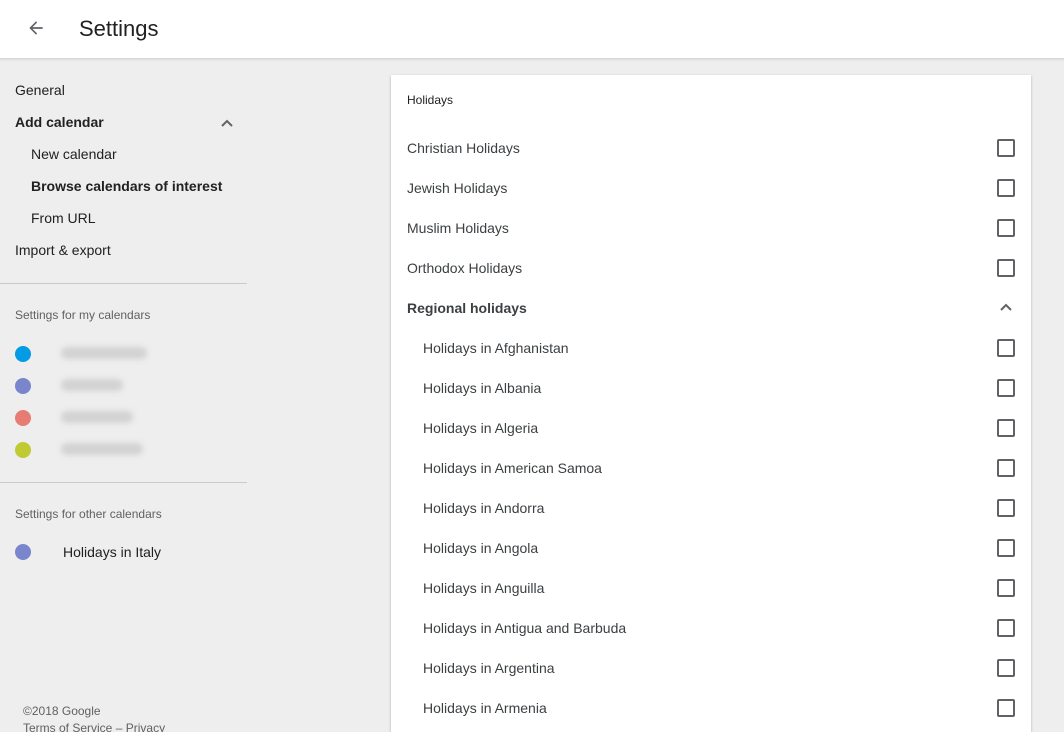  Describe the element at coordinates (711, 187) in the screenshot. I see `list-item: Jewish Holidays` at that location.